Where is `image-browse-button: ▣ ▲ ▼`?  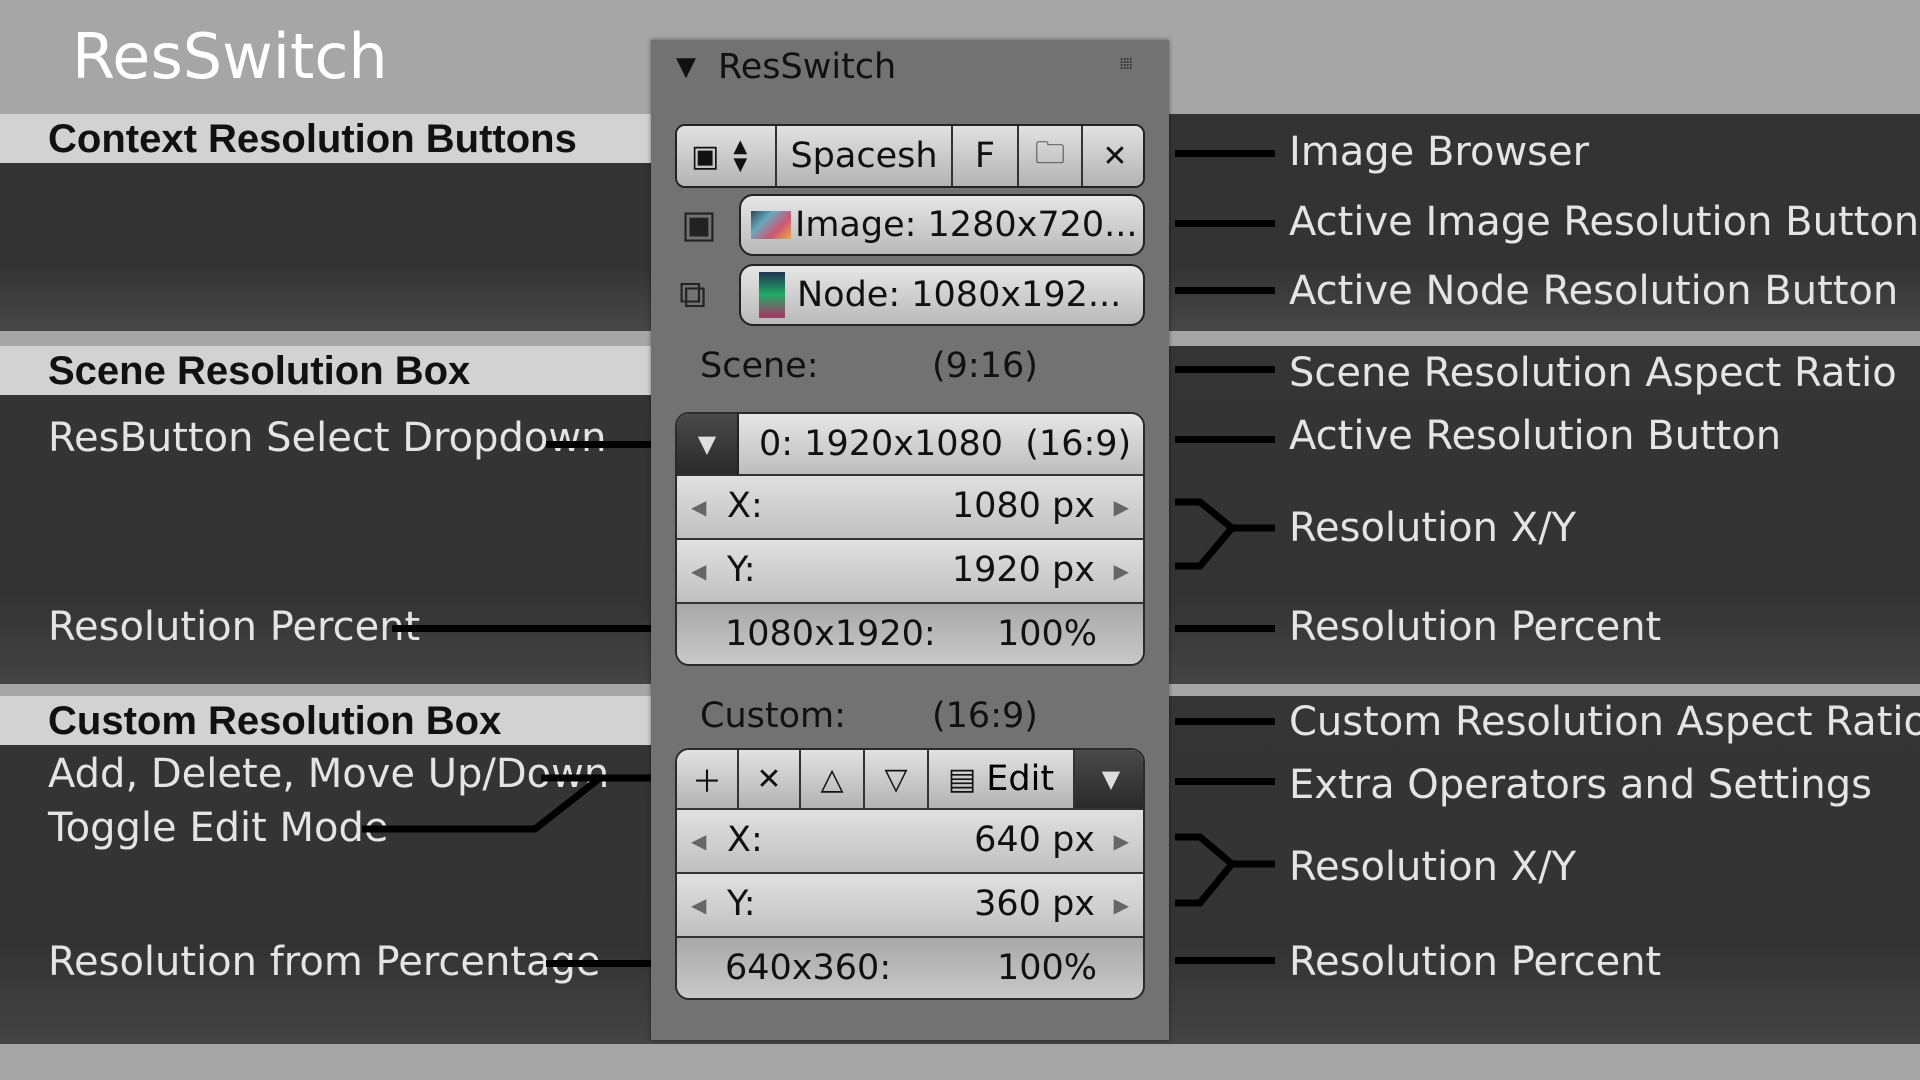
image-browse-button: ▣ ▲ ▼ is located at coordinates (727, 156).